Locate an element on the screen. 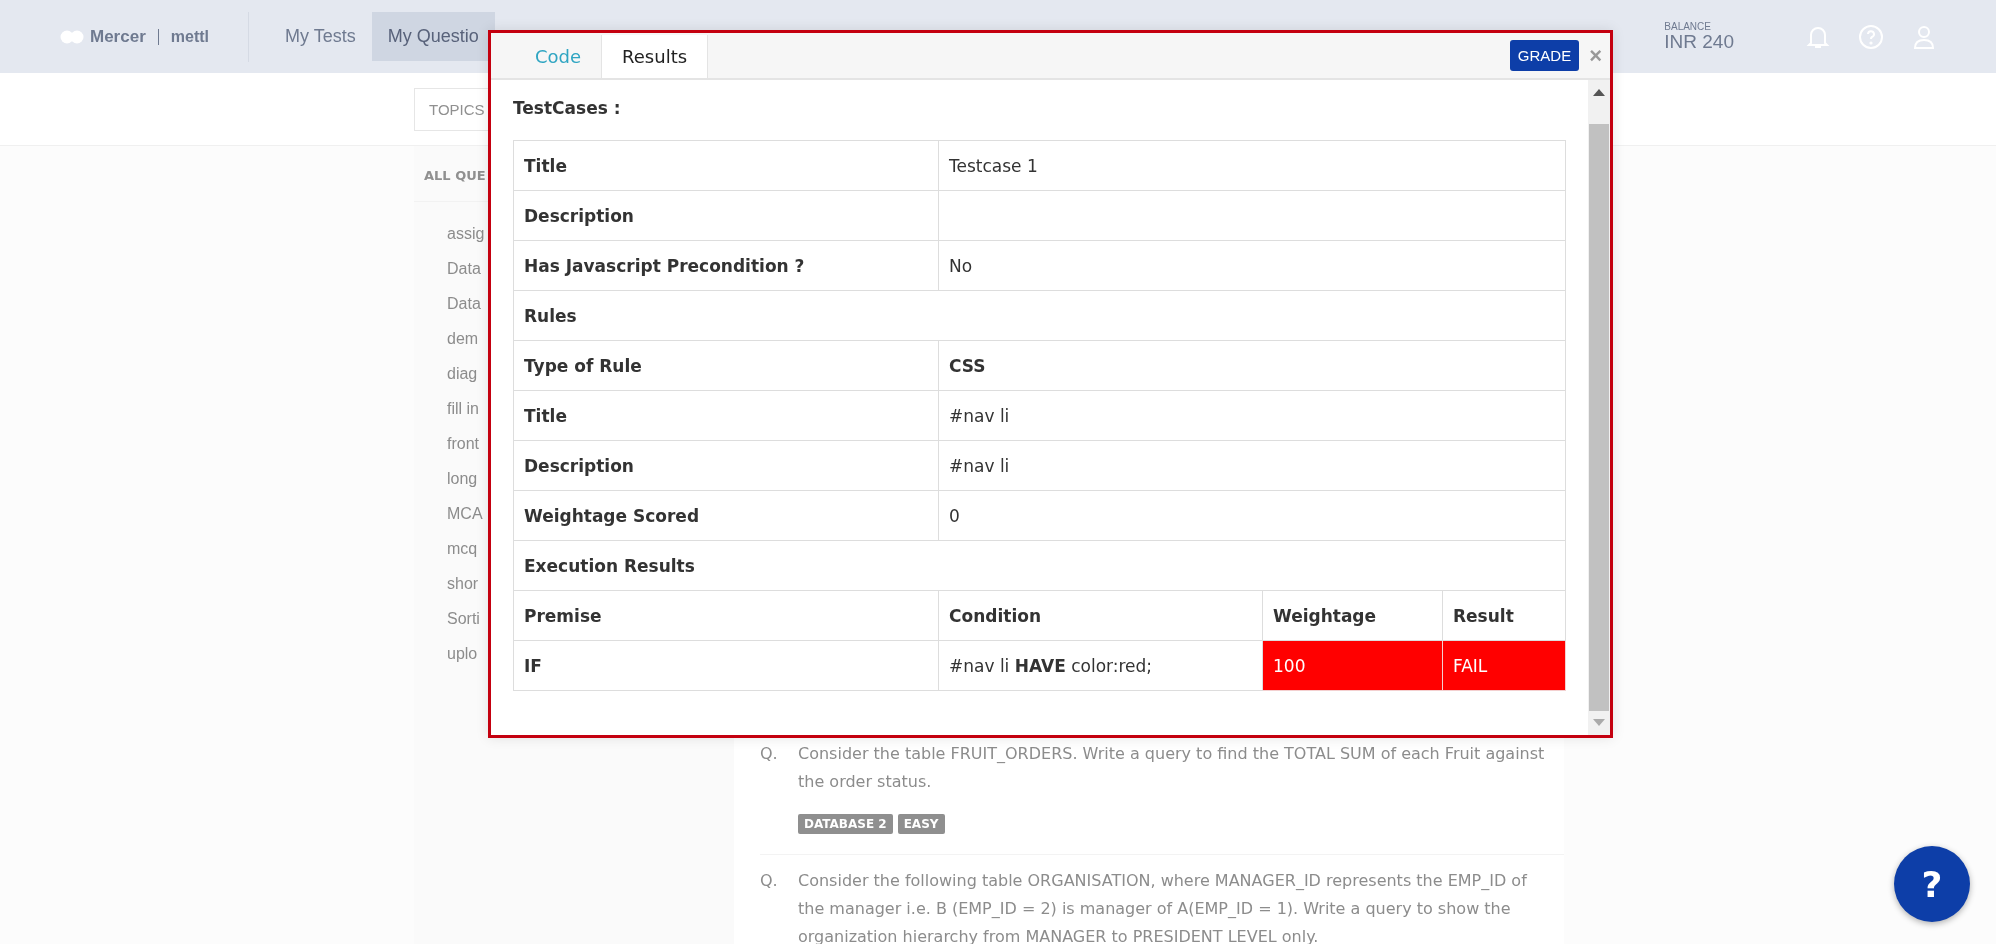 The image size is (1996, 944). table-cell: Testcase 1 is located at coordinates (1252, 165).